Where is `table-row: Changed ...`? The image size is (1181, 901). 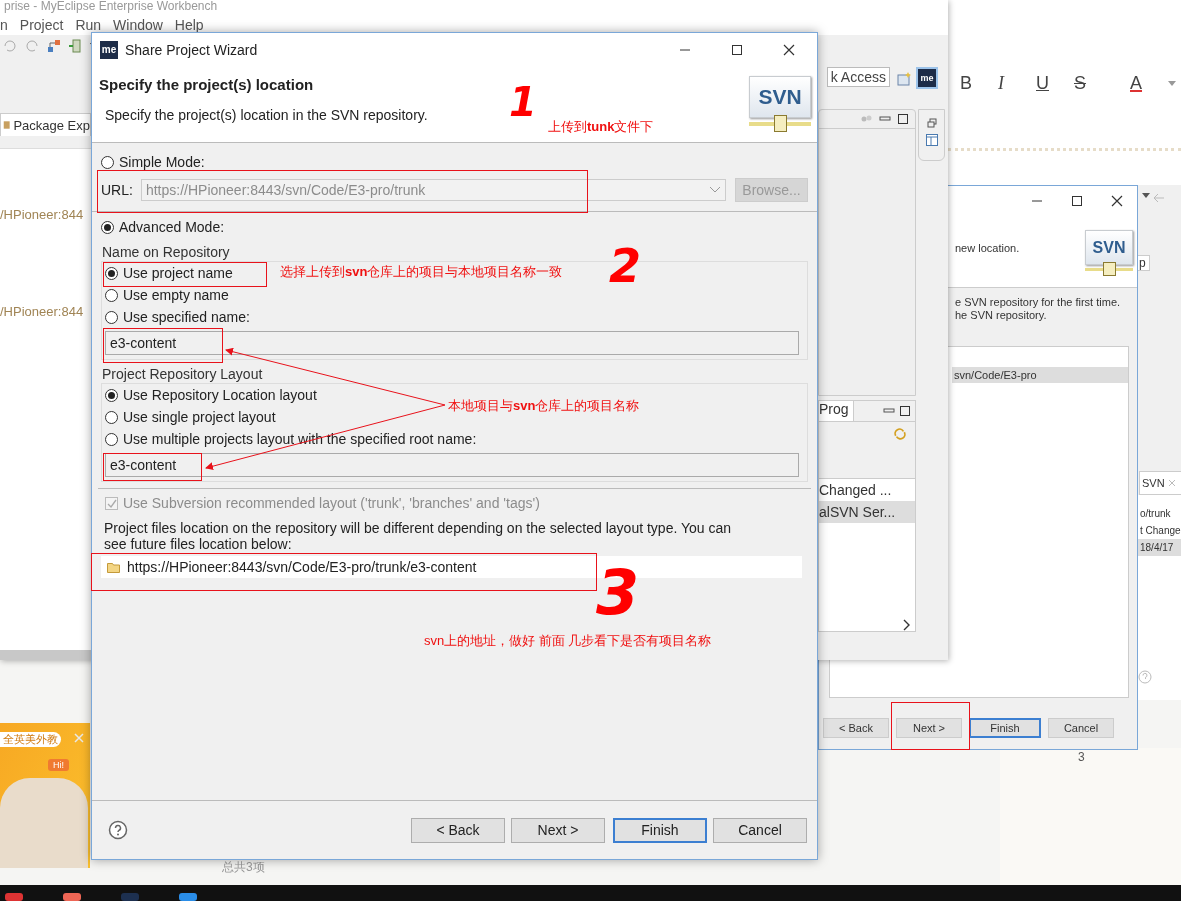
table-row: Changed ... is located at coordinates (867, 490).